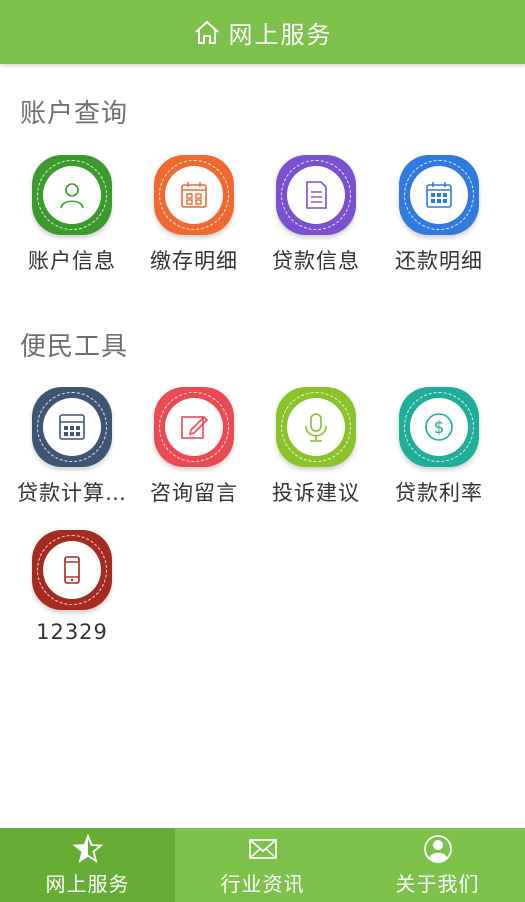  I want to click on tab-industry-news-label: 行业资讯, so click(262, 883).